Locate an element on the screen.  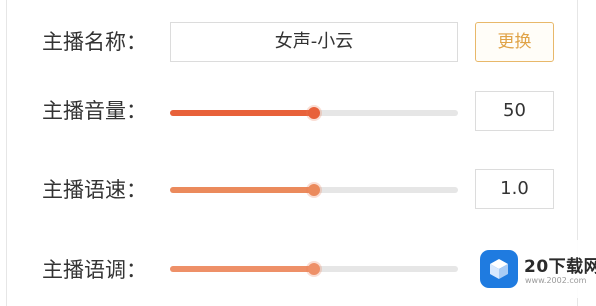
change-anchor-button: 更换 is located at coordinates (514, 42).